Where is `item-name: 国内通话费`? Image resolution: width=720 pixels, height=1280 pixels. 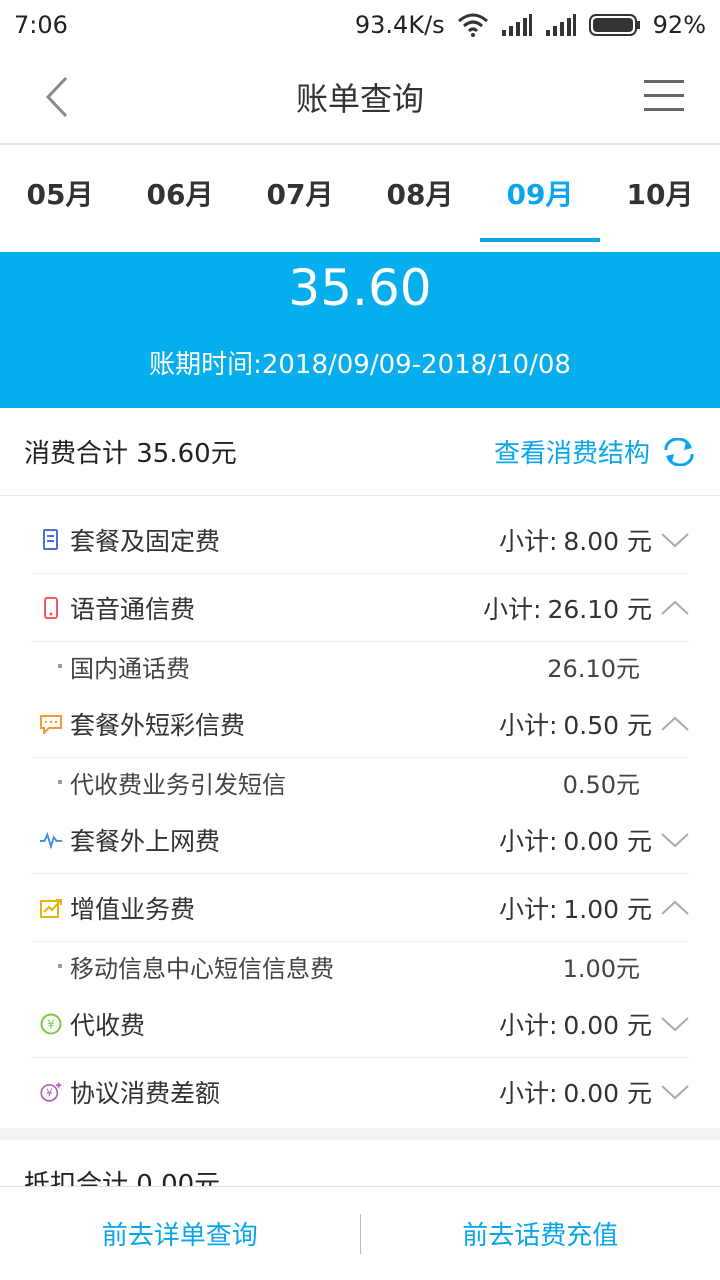 item-name: 国内通话费 is located at coordinates (130, 668).